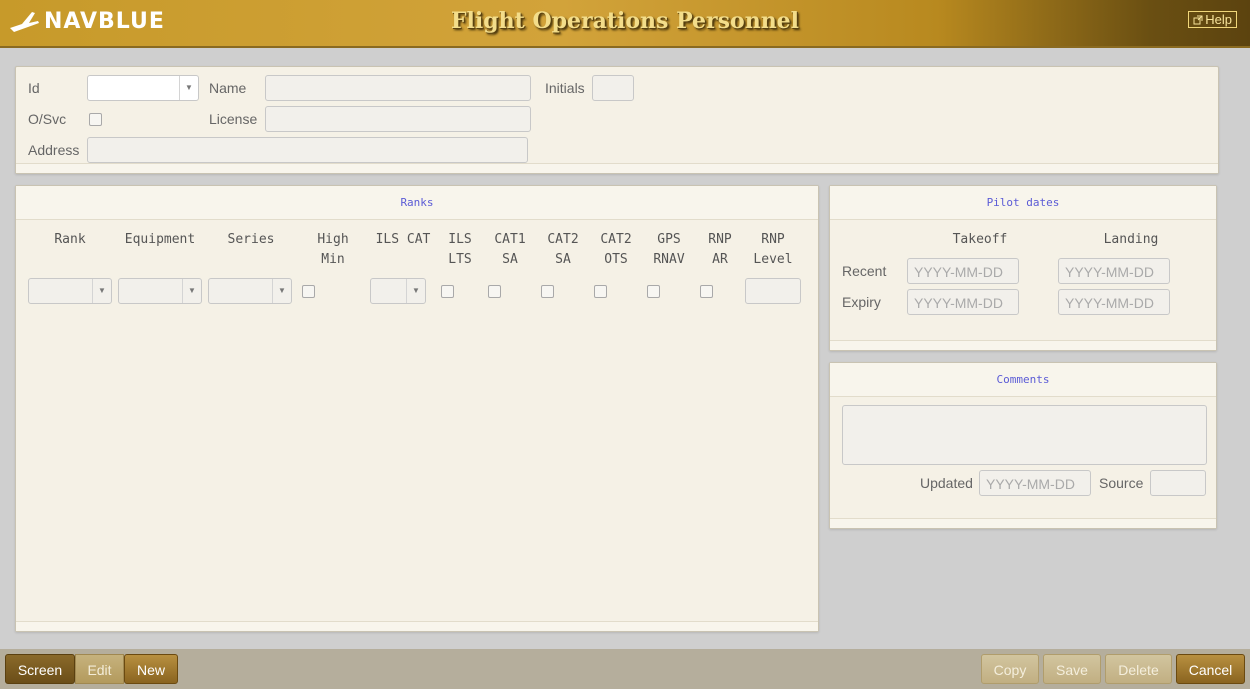 Image resolution: width=1250 pixels, height=689 pixels. What do you see at coordinates (251, 239) in the screenshot?
I see `col-series: Series` at bounding box center [251, 239].